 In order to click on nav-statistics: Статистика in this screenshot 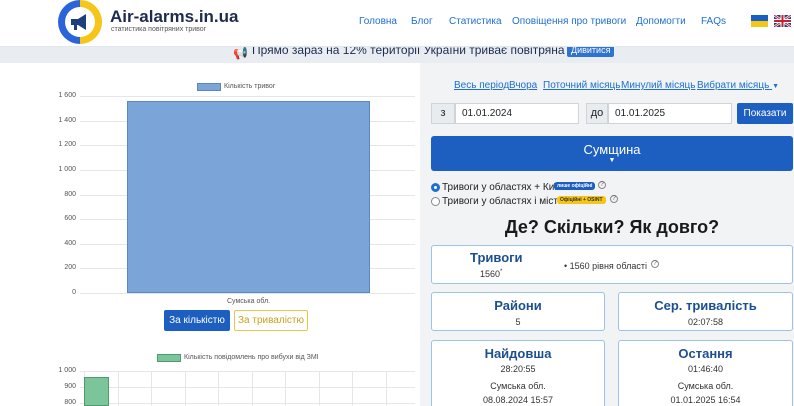, I will do `click(475, 21)`.